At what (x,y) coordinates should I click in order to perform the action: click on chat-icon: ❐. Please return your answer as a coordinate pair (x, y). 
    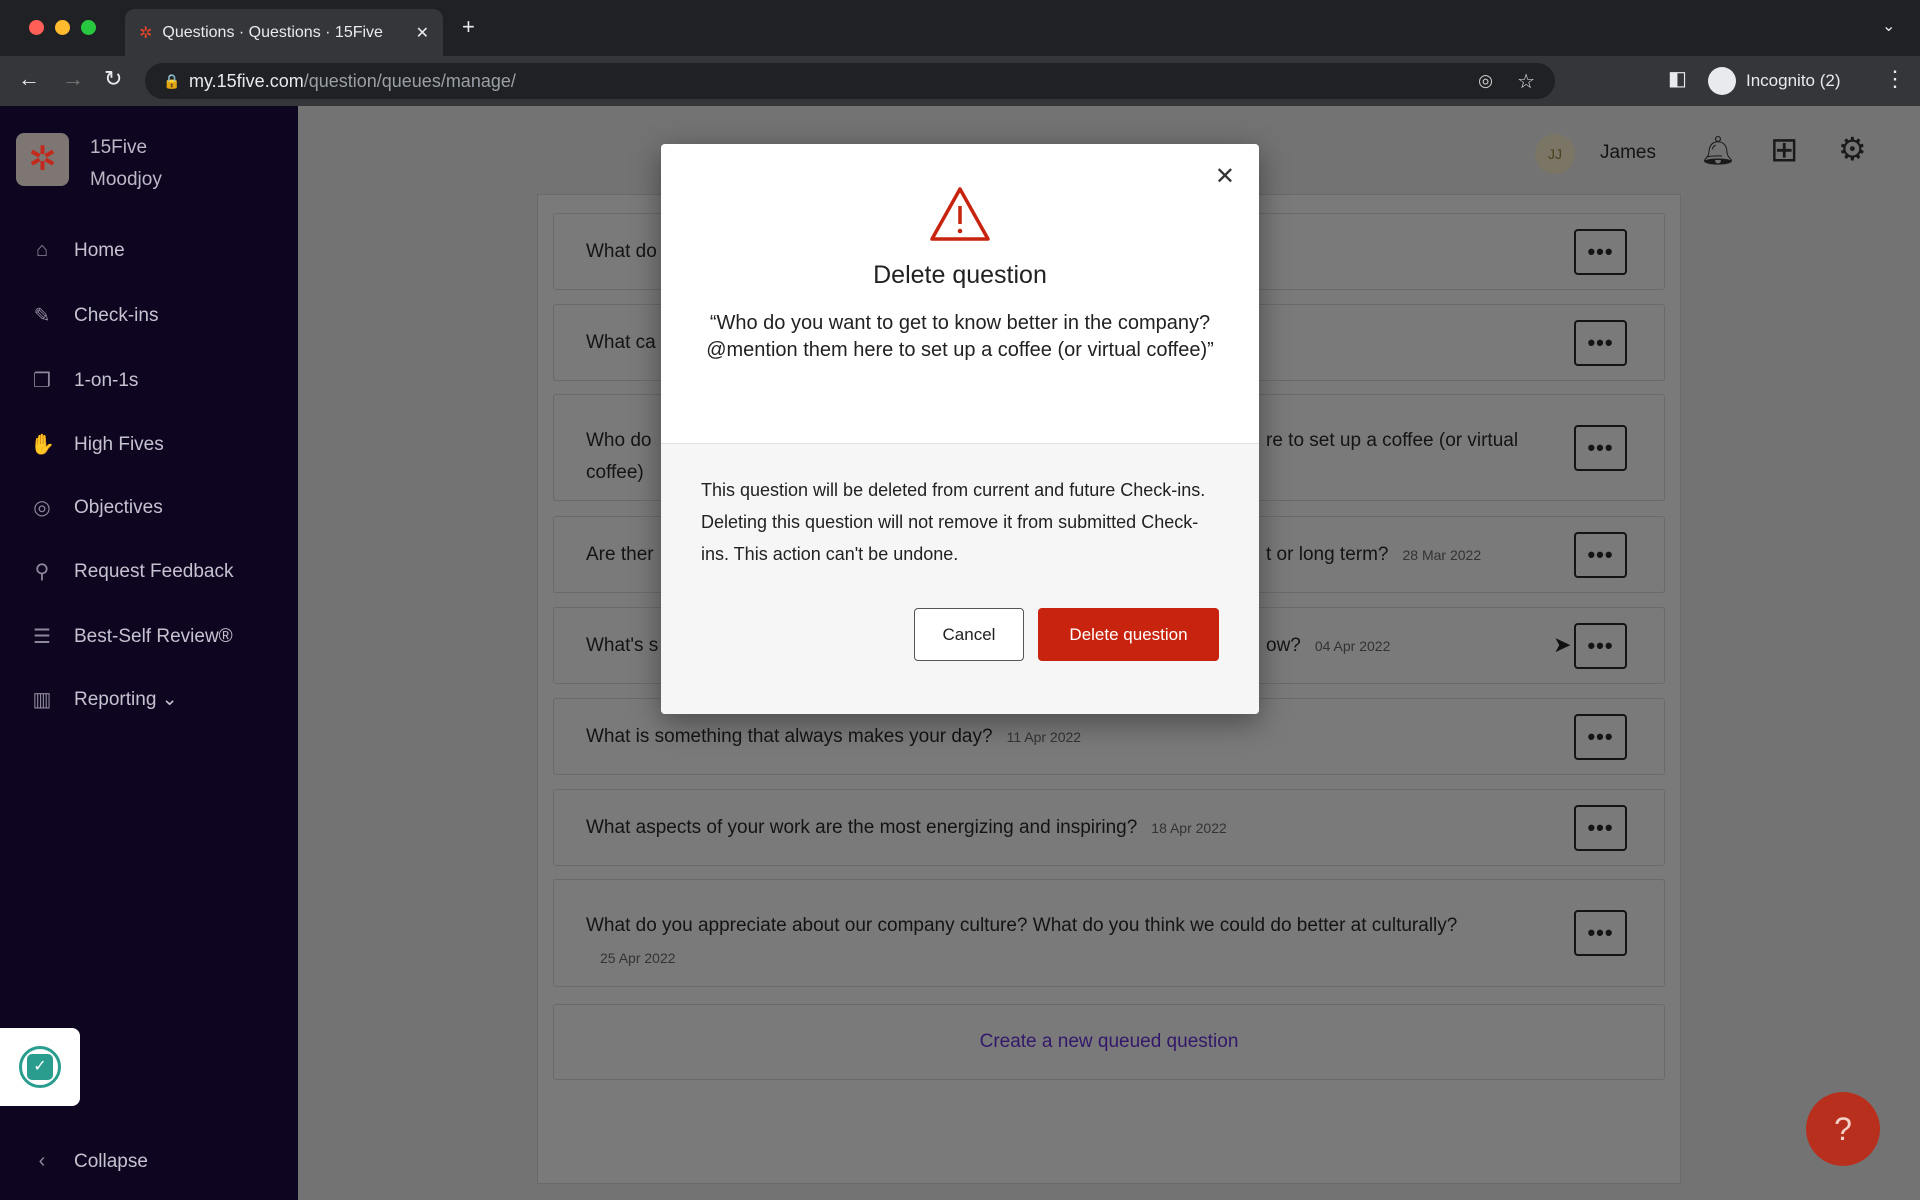
    Looking at the image, I should click on (42, 381).